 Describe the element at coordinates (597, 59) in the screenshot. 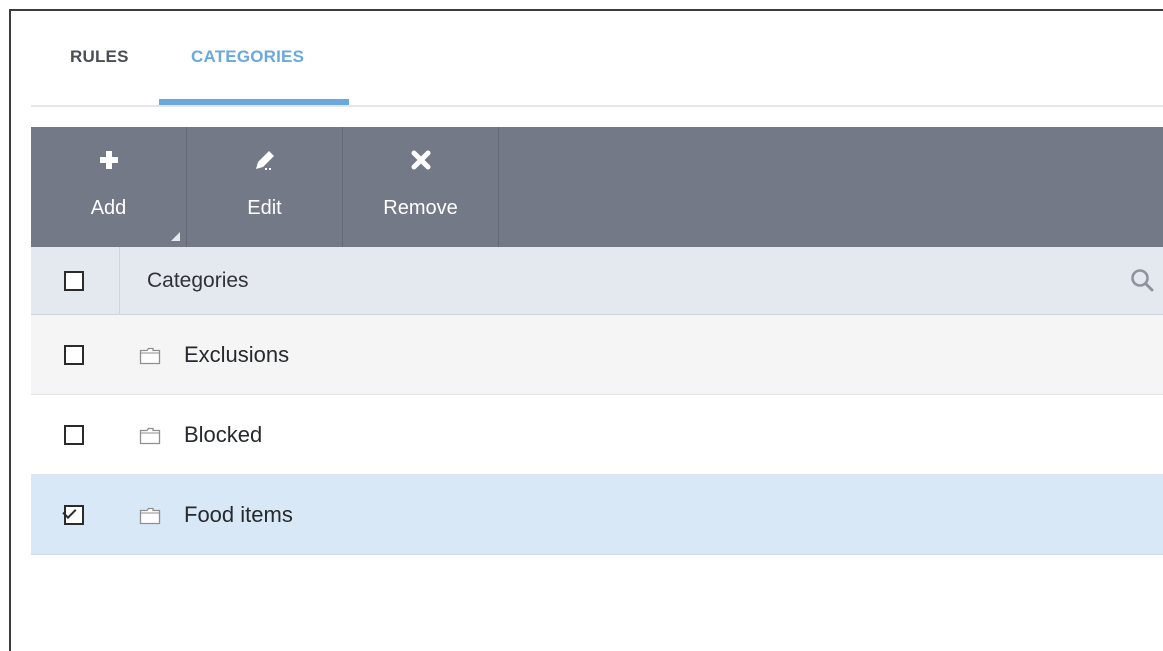

I see `tab-bar: RULES CATEGORIES` at that location.